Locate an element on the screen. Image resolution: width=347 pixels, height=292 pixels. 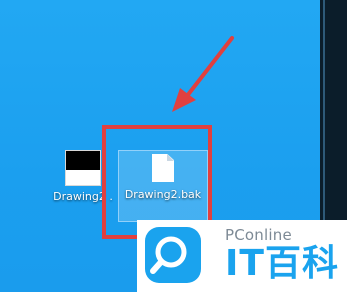
drawing-thumb-fill is located at coordinates (83, 161).